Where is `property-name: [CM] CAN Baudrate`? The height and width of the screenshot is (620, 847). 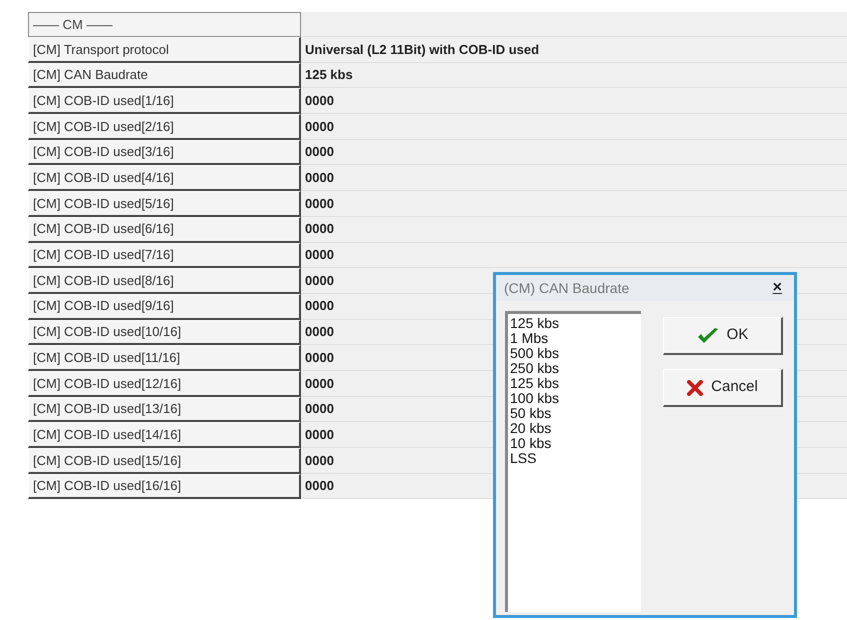
property-name: [CM] CAN Baudrate is located at coordinates (164, 75).